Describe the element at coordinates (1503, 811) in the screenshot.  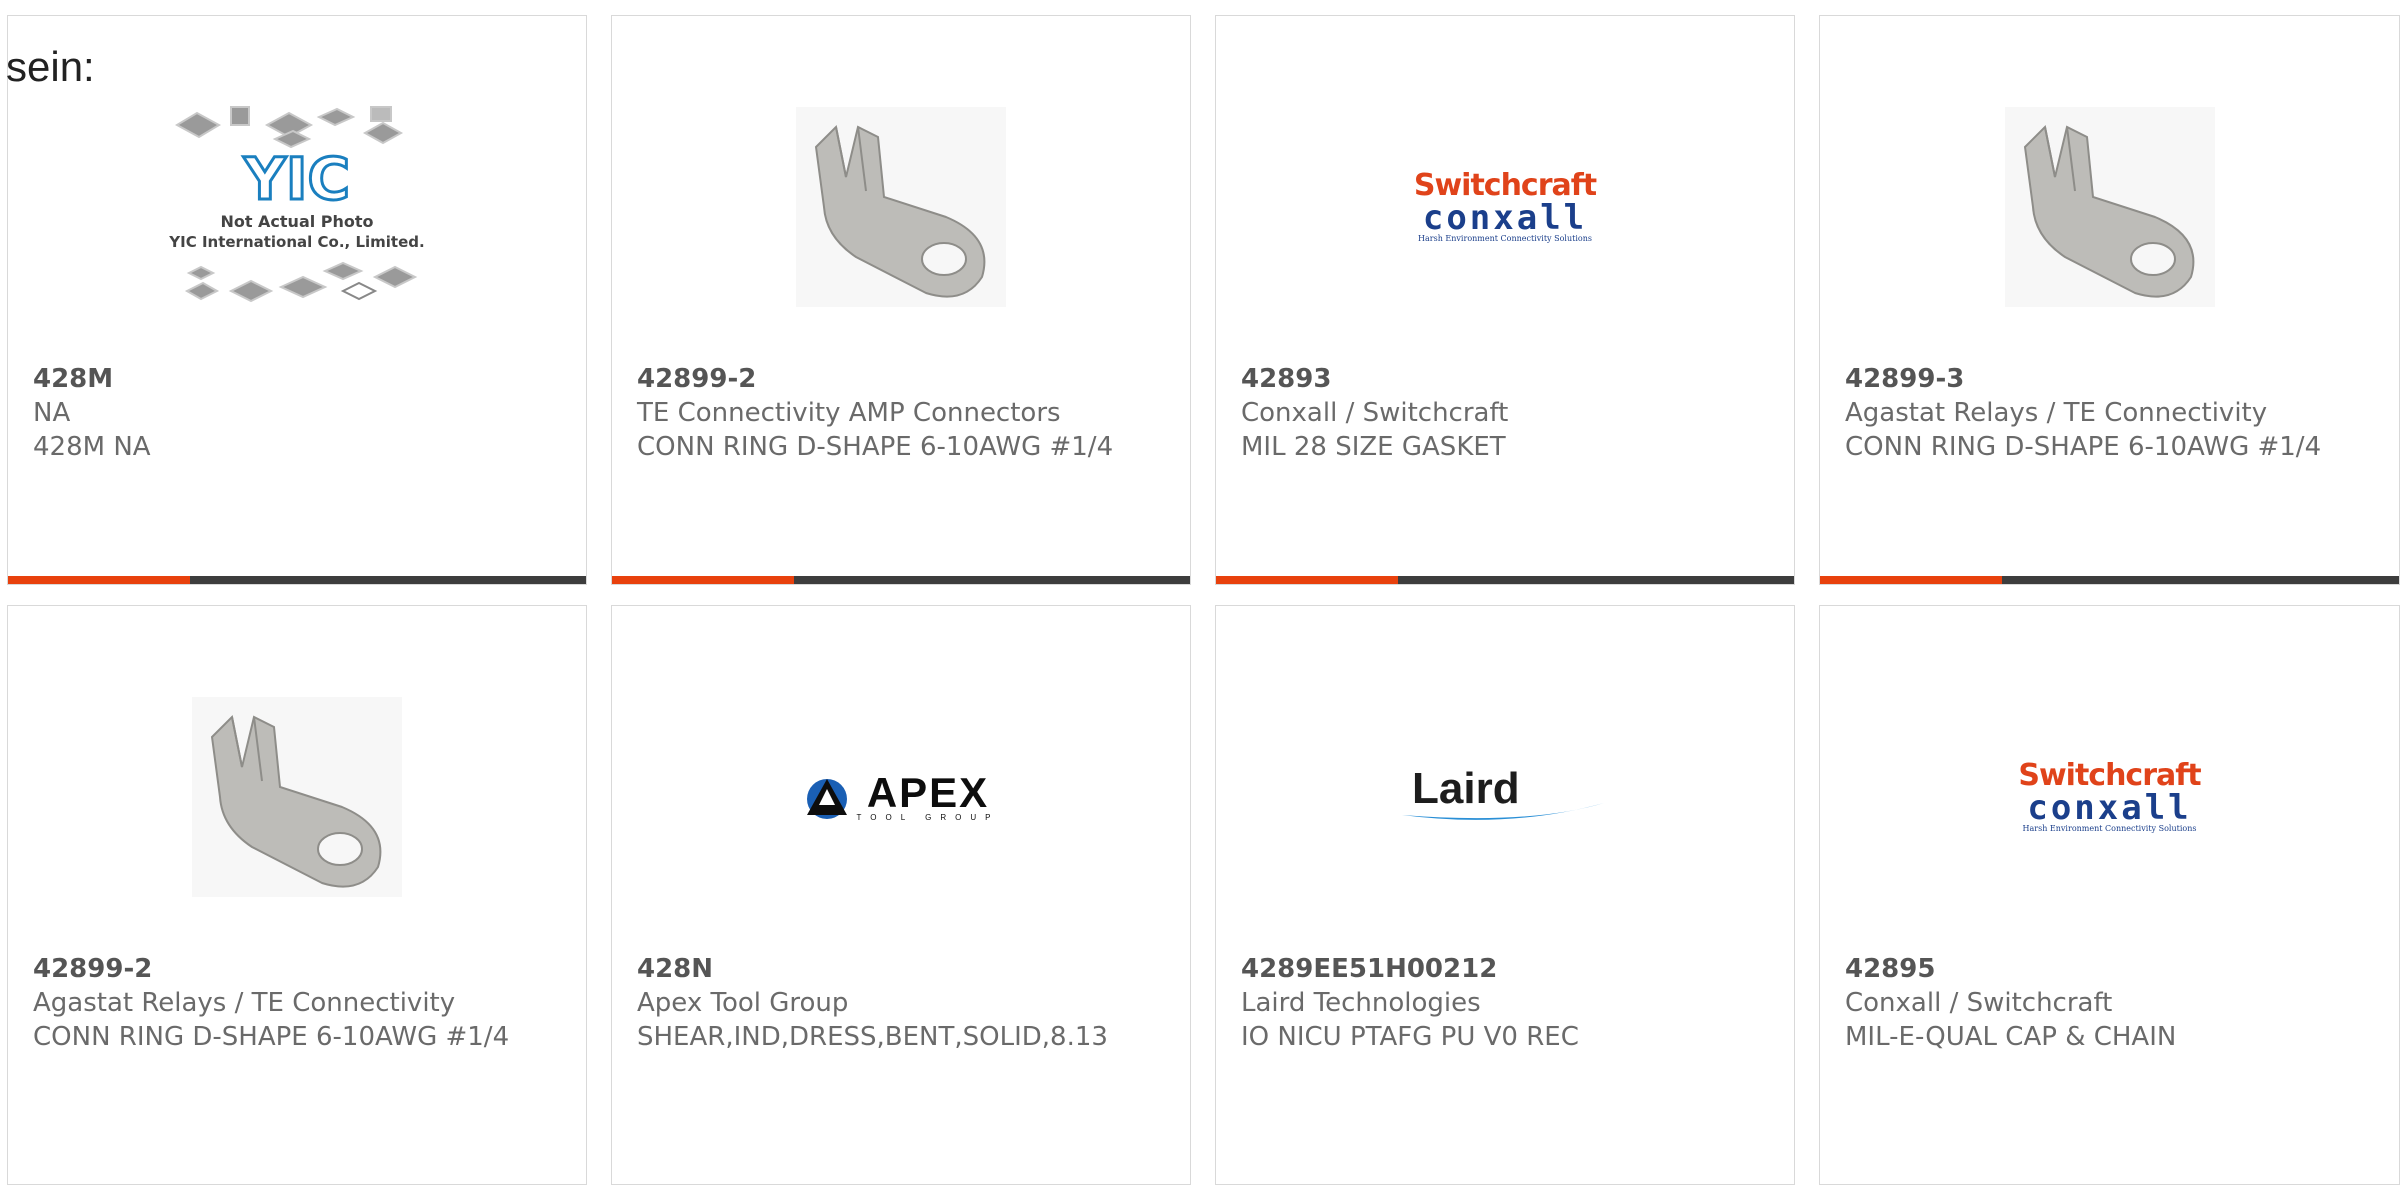
I see `laird-swoosh-icon` at that location.